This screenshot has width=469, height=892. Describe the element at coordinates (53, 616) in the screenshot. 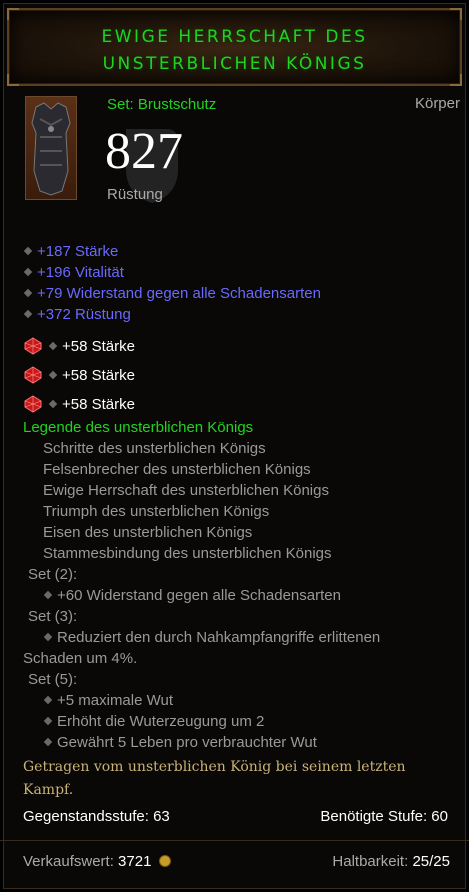

I see `set-bonus-label: Set (3):` at that location.